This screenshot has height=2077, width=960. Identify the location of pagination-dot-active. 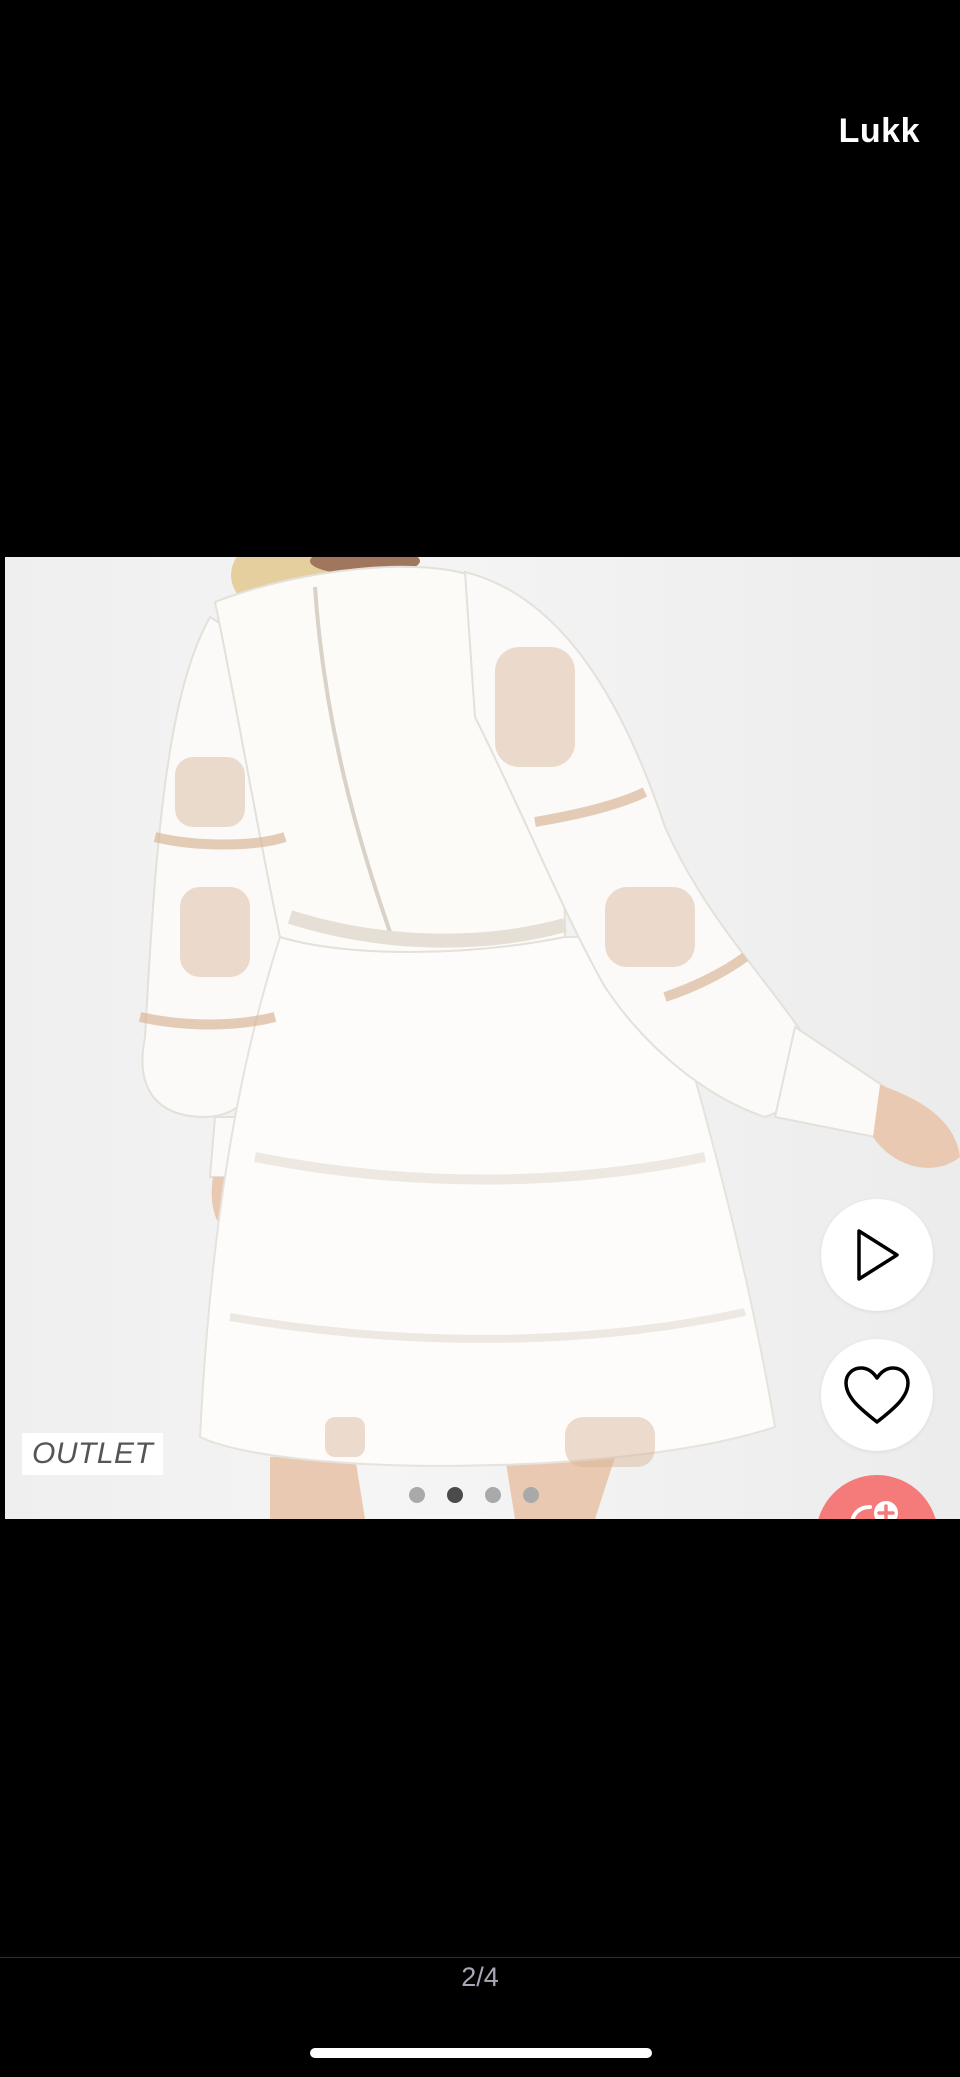
(454, 1495).